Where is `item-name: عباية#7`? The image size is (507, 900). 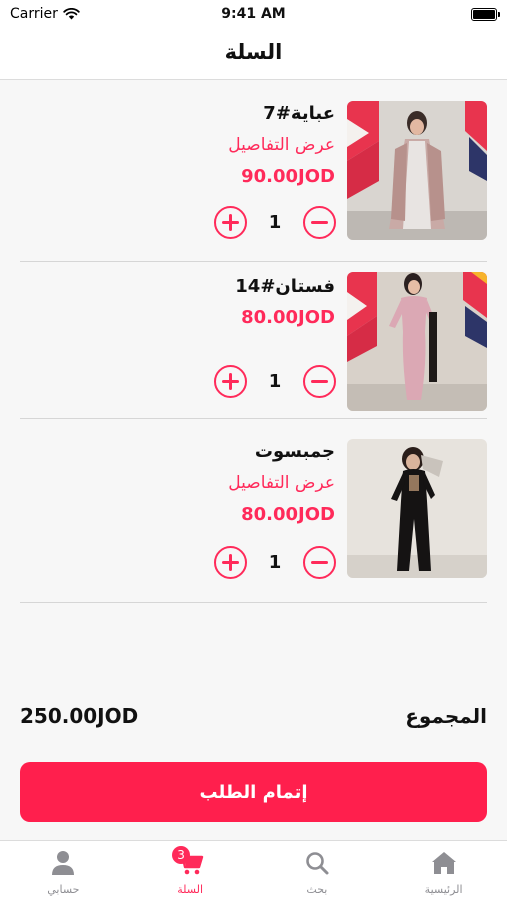 item-name: عباية#7 is located at coordinates (299, 113).